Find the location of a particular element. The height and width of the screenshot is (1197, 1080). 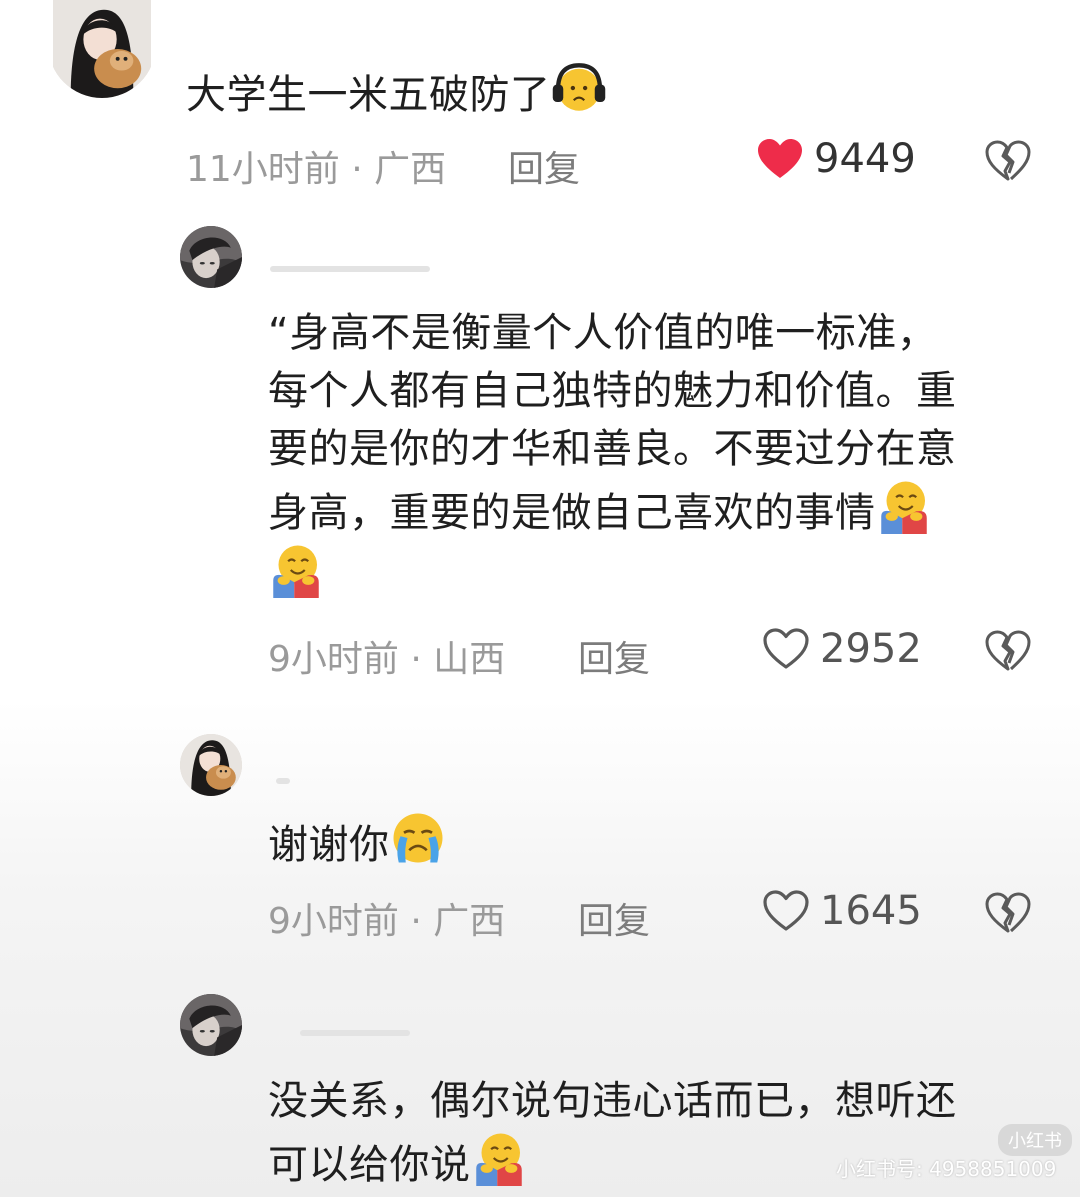

timestamp: 11小时前 is located at coordinates (263, 169).